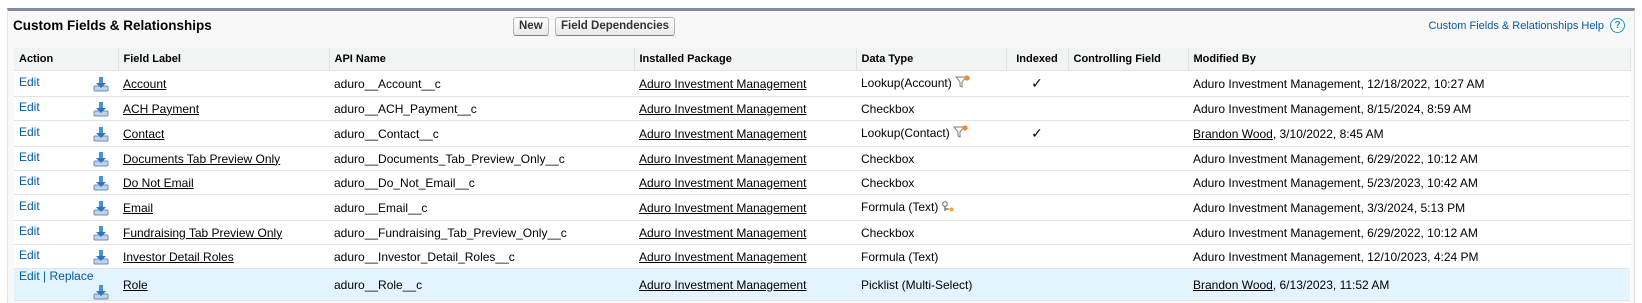  What do you see at coordinates (1409, 59) in the screenshot?
I see `column-header-modified-by: Modified By` at bounding box center [1409, 59].